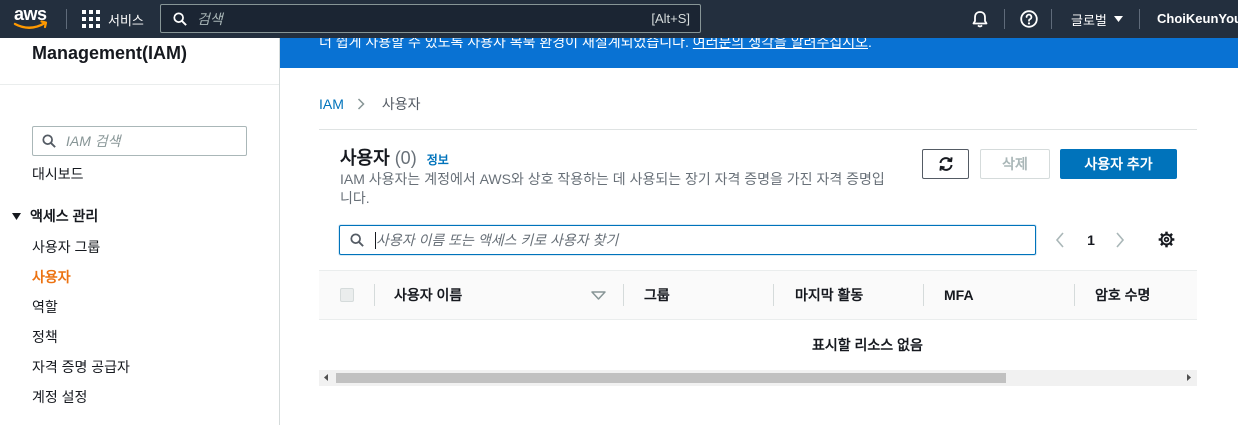 The height and width of the screenshot is (425, 1238). I want to click on help-icon, so click(1029, 19).